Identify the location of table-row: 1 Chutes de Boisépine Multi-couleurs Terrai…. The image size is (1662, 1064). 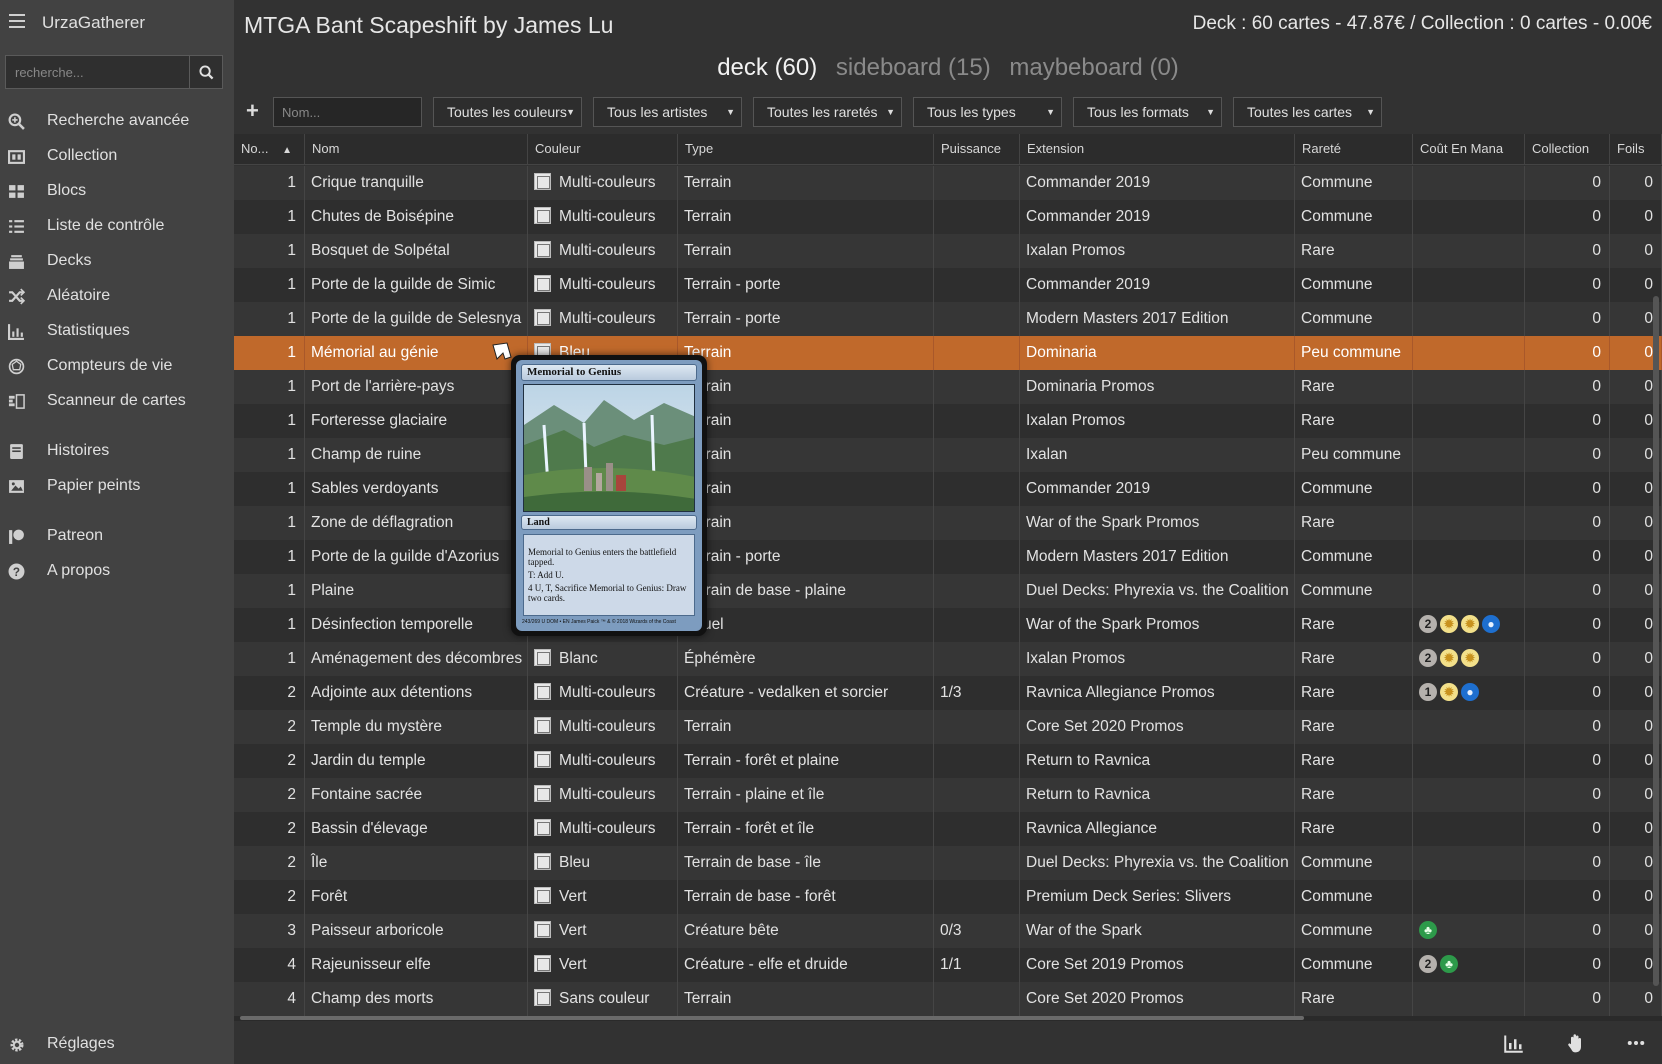
(948, 217).